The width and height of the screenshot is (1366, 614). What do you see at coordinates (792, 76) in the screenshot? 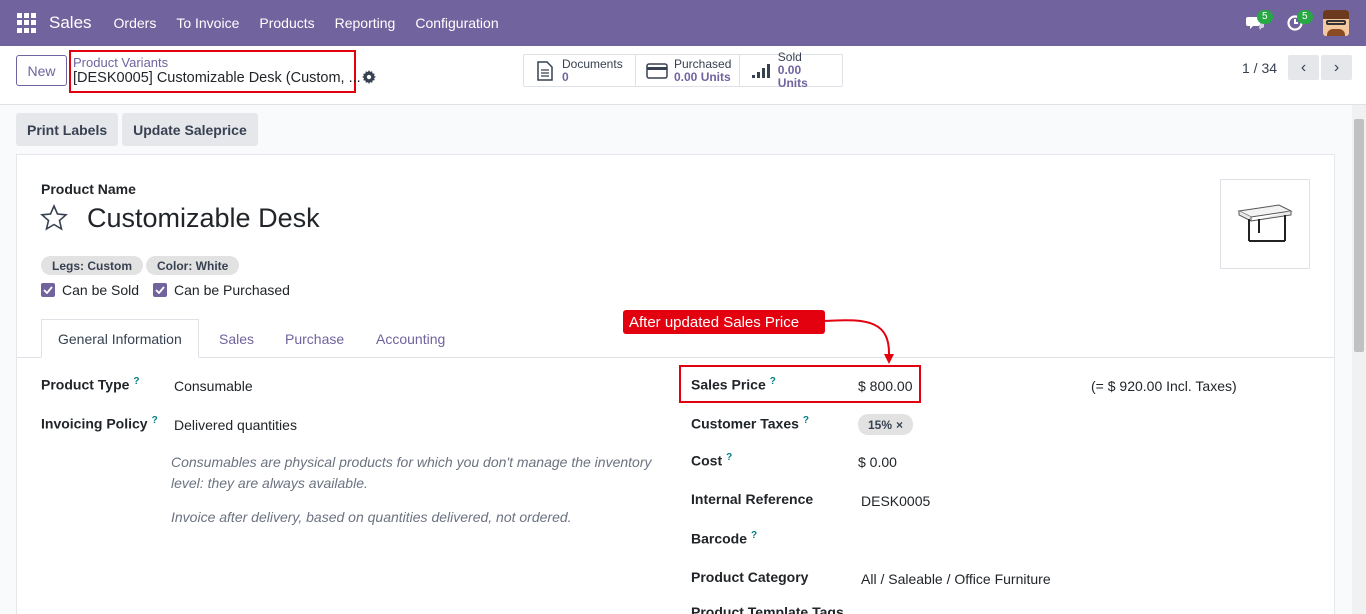
I see `sold-value: 0.00 Units` at bounding box center [792, 76].